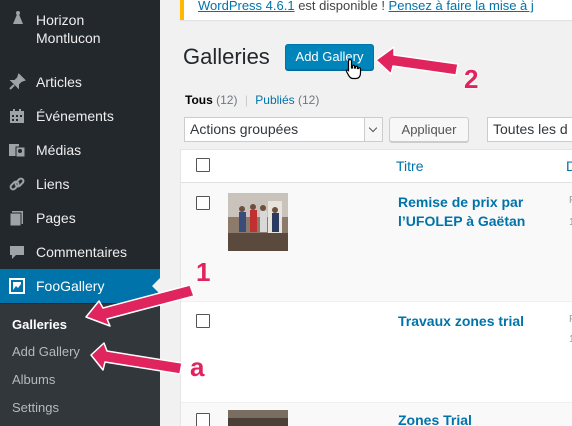 The image size is (572, 426). I want to click on table-row: Zones Trial, so click(376, 414).